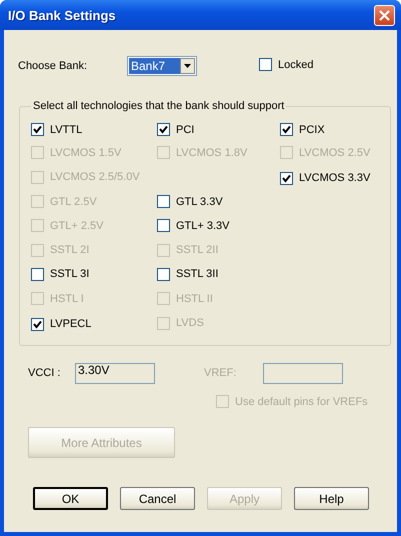 This screenshot has height=536, width=401. Describe the element at coordinates (301, 402) in the screenshot. I see `default-pins-label: Use default pins for VREFs` at that location.